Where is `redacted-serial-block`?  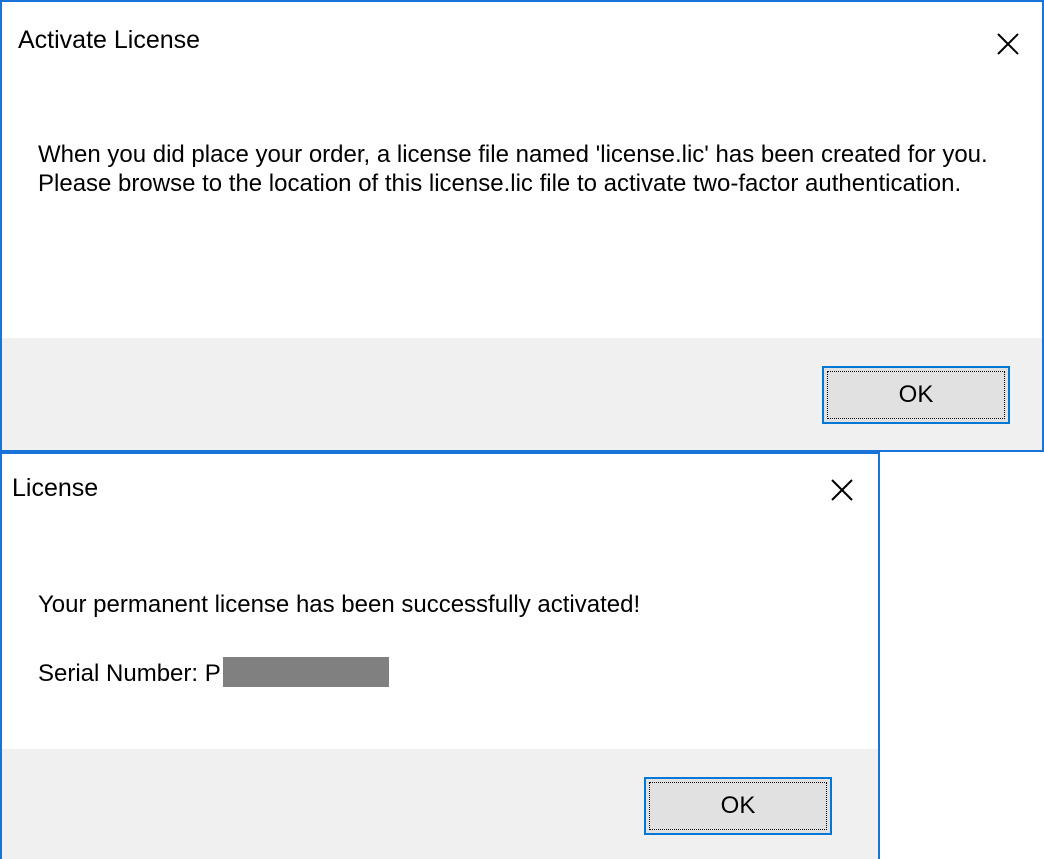 redacted-serial-block is located at coordinates (305, 672).